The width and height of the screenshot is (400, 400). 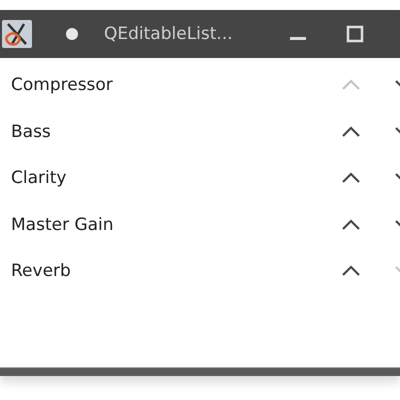 I want to click on list-item: Bass, so click(x=176, y=132).